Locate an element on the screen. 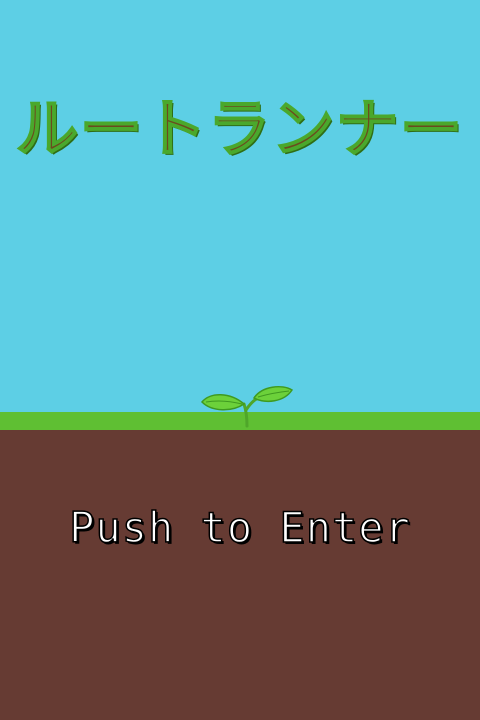 The image size is (480, 720). sprout-icon is located at coordinates (247, 406).